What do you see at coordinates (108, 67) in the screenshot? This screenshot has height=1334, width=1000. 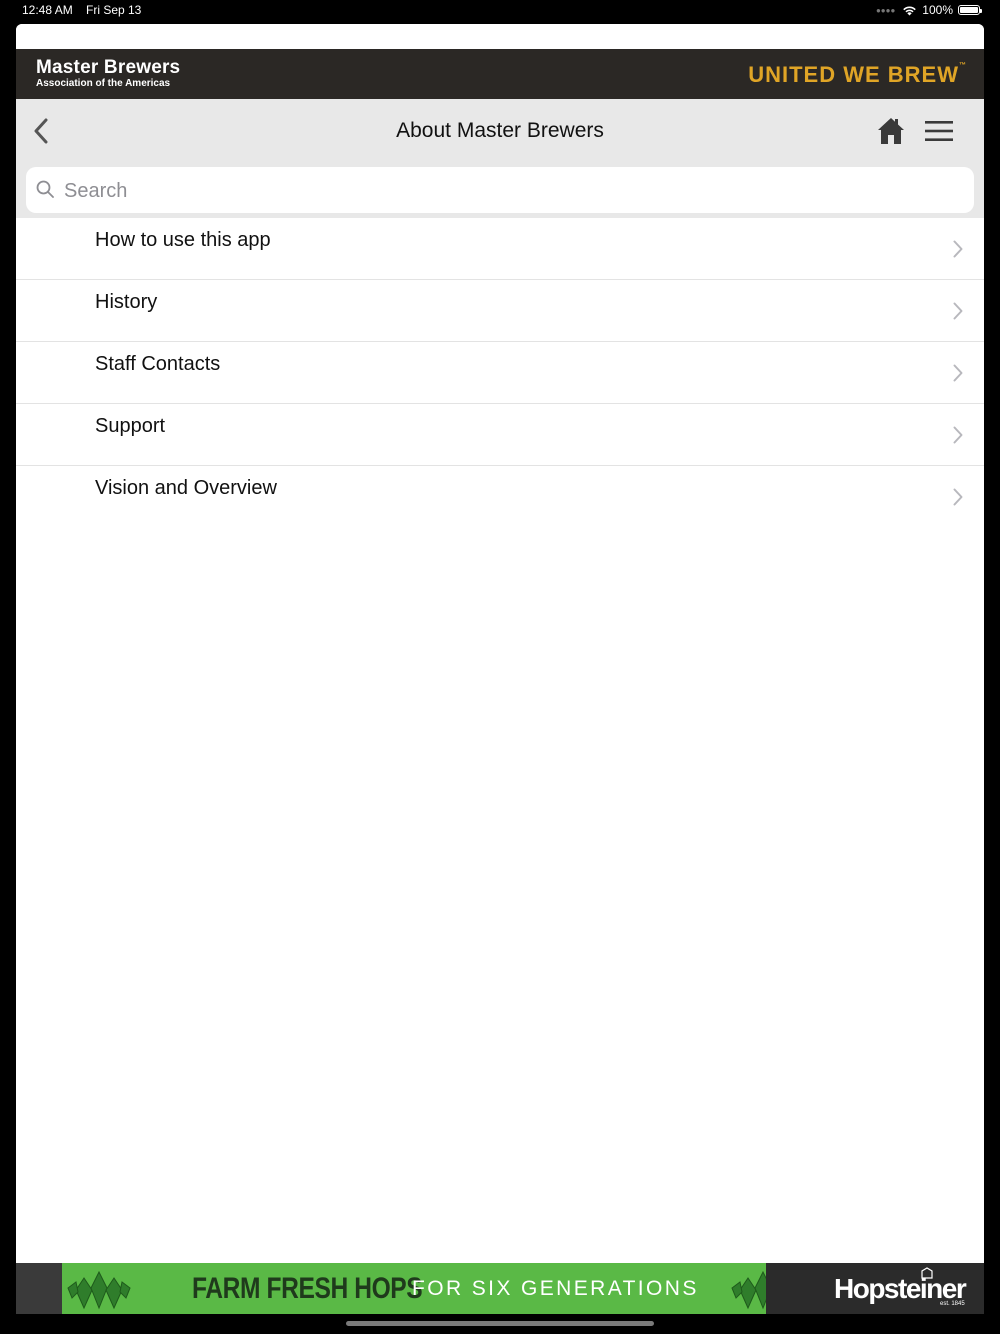 I see `brand-name: Master Brewers` at bounding box center [108, 67].